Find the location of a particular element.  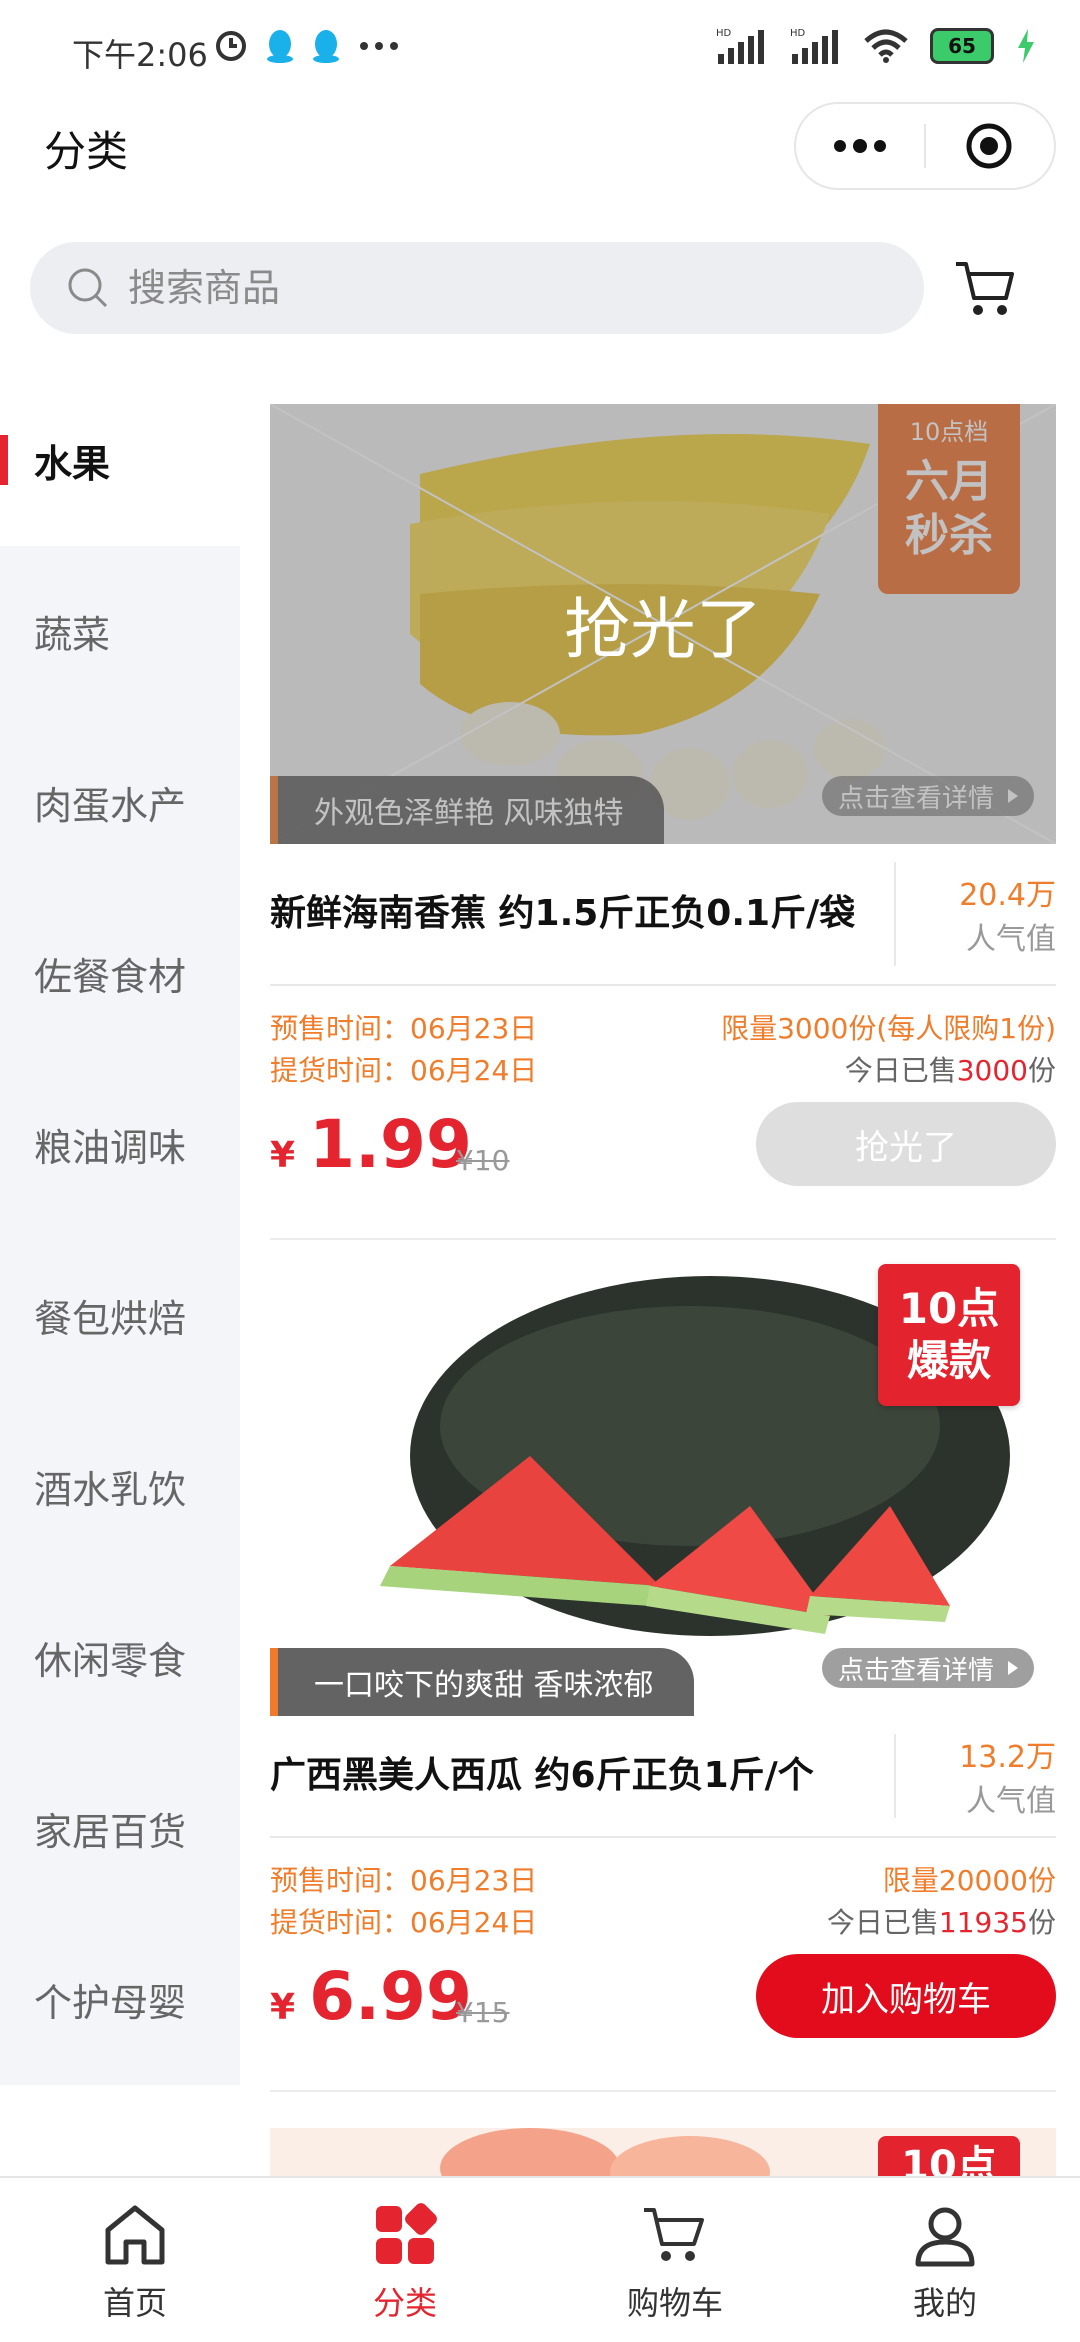

view-details-button: 点击查看详情 is located at coordinates (927, 1668).